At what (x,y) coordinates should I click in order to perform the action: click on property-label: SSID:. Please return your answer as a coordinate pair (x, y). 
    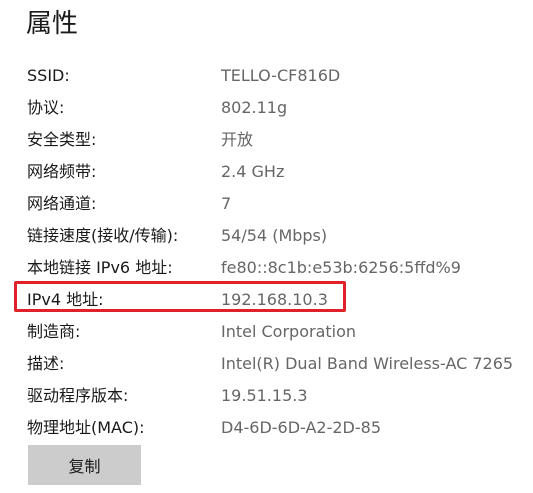
    Looking at the image, I should click on (48, 75).